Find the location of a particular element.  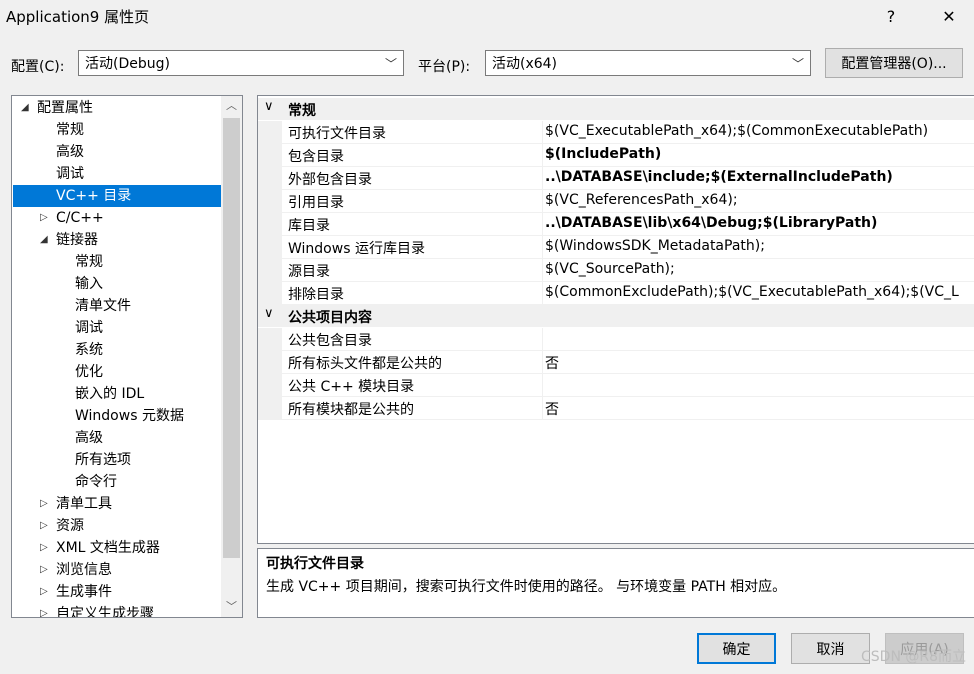

help-button: ? is located at coordinates (891, 16).